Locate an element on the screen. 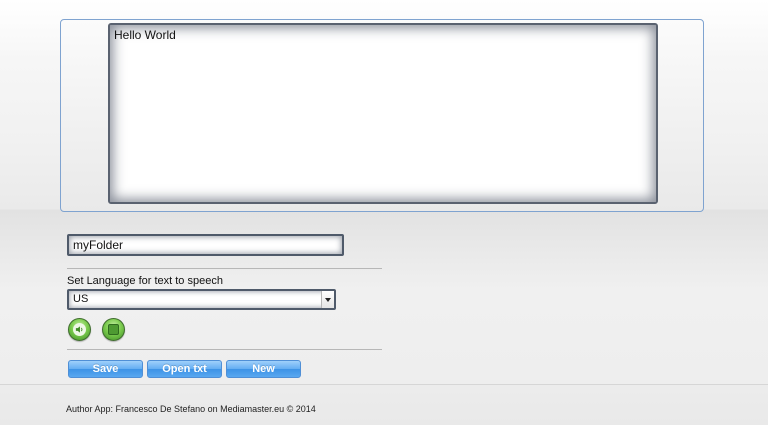 The height and width of the screenshot is (425, 768). footer-divider is located at coordinates (384, 384).